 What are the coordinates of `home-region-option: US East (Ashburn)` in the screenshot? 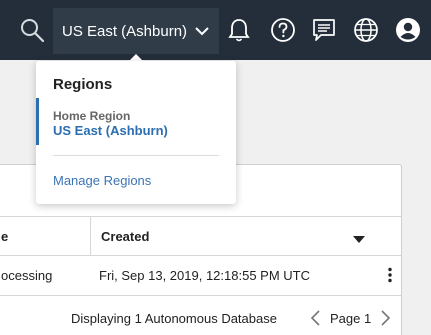 It's located at (110, 130).